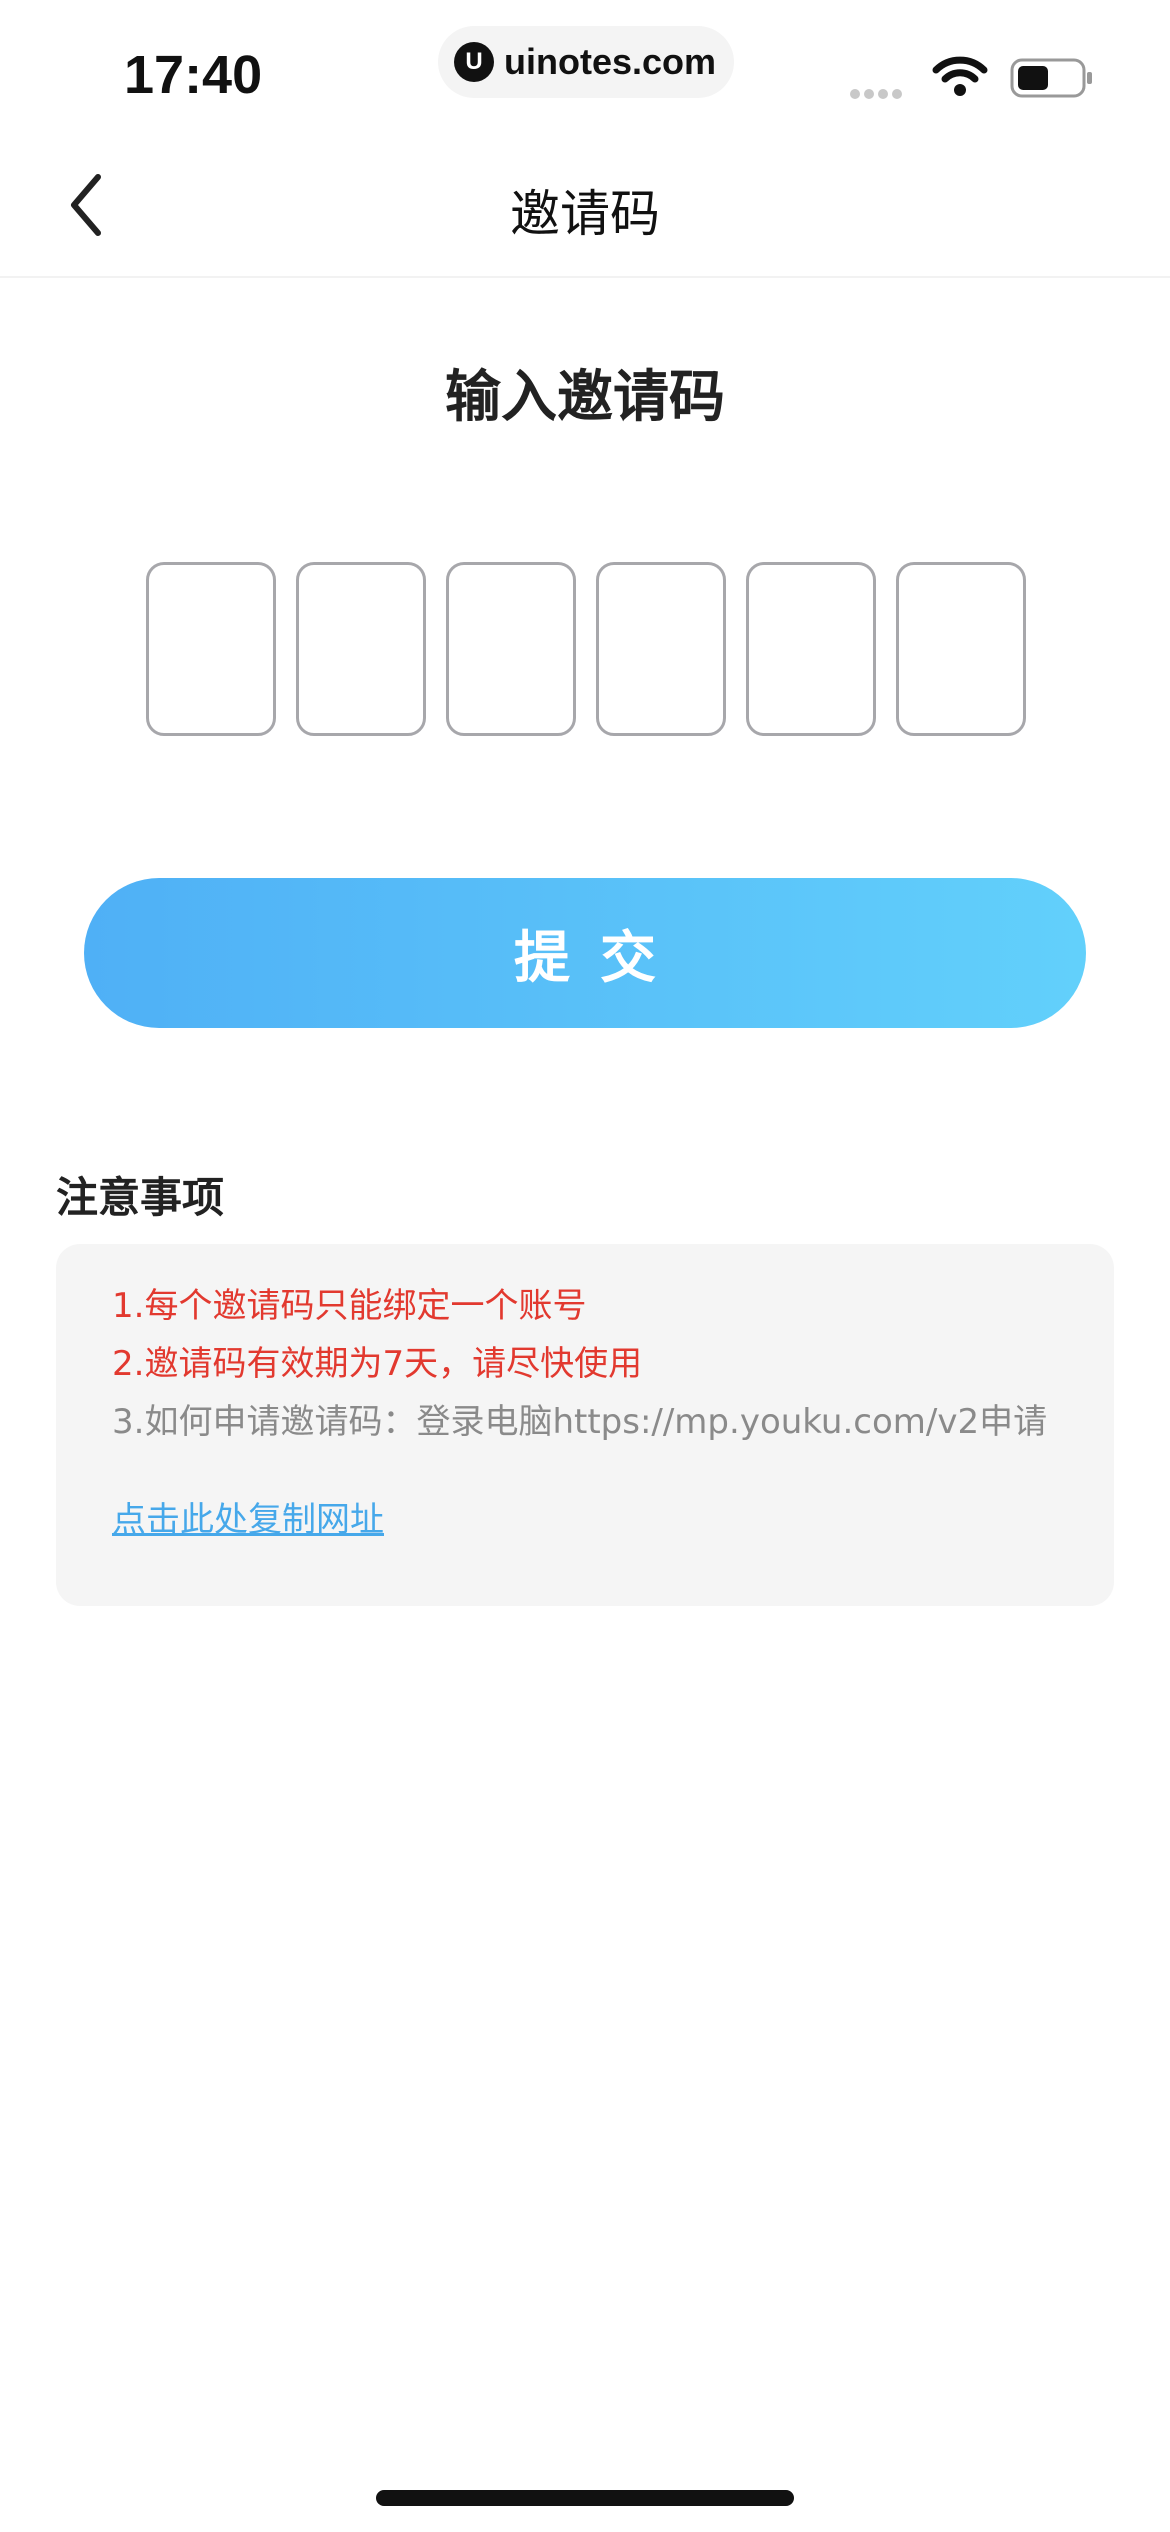 The height and width of the screenshot is (2532, 1170). Describe the element at coordinates (585, 2498) in the screenshot. I see `home-indicator` at that location.